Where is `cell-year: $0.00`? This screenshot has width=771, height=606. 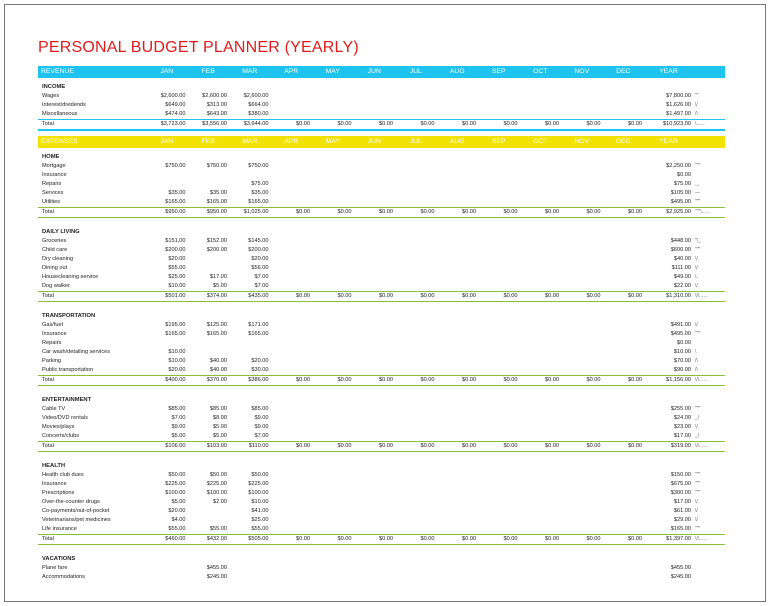 cell-year: $0.00 is located at coordinates (668, 175).